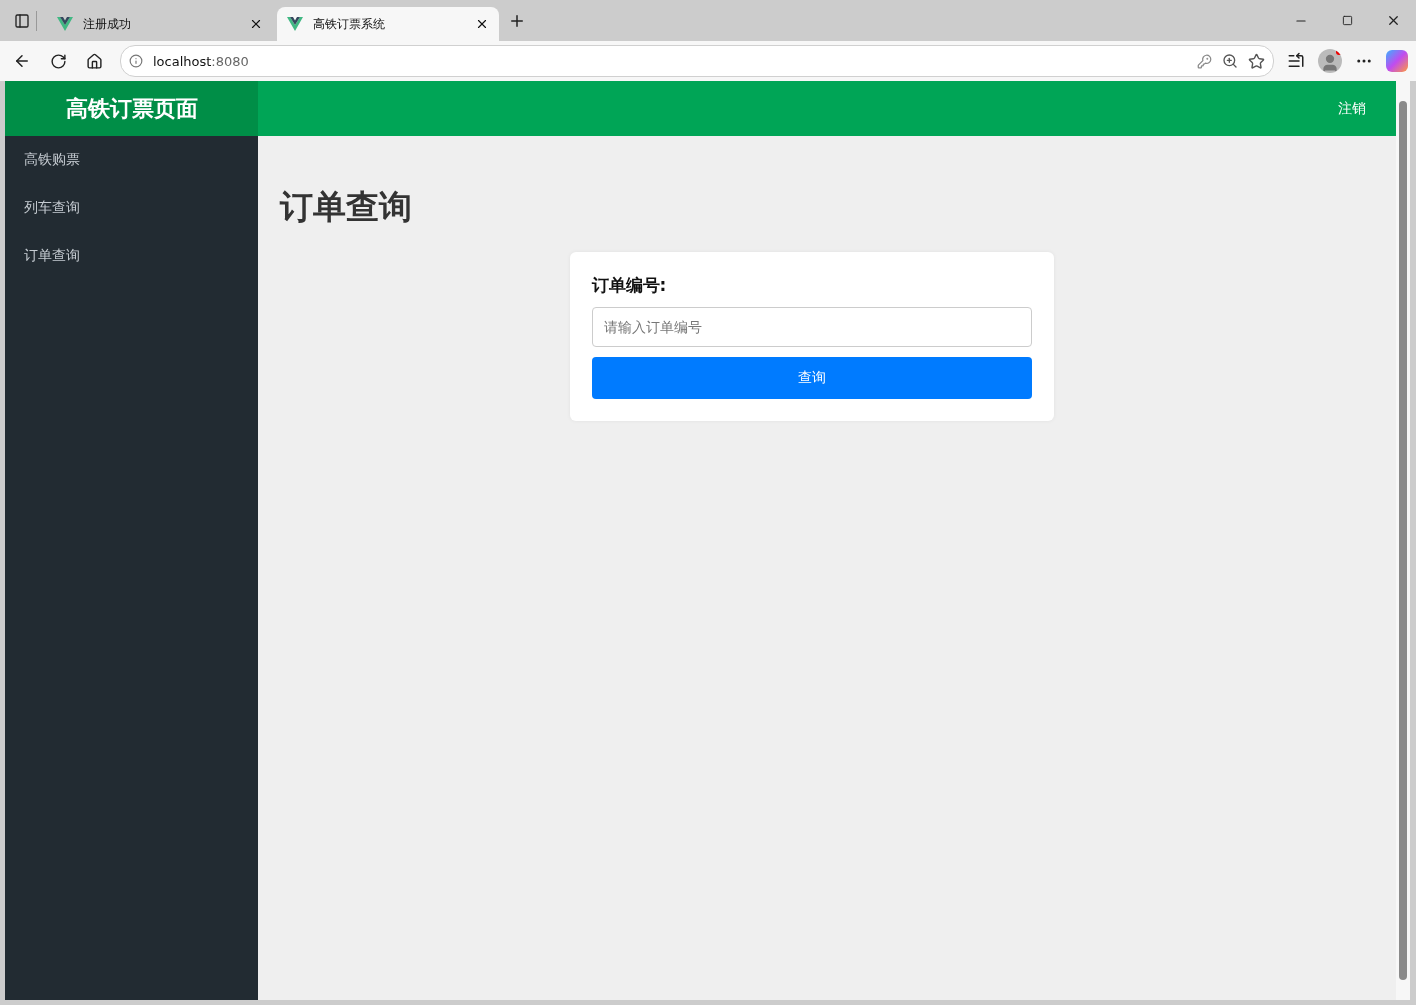 This screenshot has height=1005, width=1416. Describe the element at coordinates (811, 378) in the screenshot. I see `query-button: 查询` at that location.